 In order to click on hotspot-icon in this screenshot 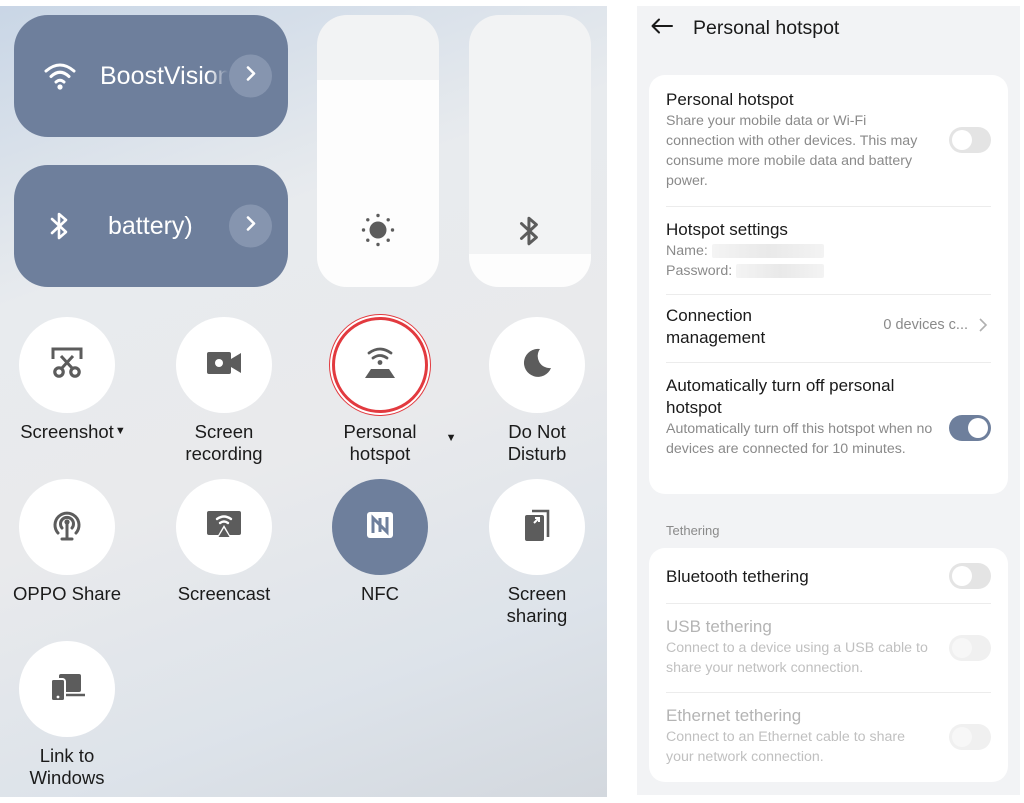, I will do `click(380, 365)`.